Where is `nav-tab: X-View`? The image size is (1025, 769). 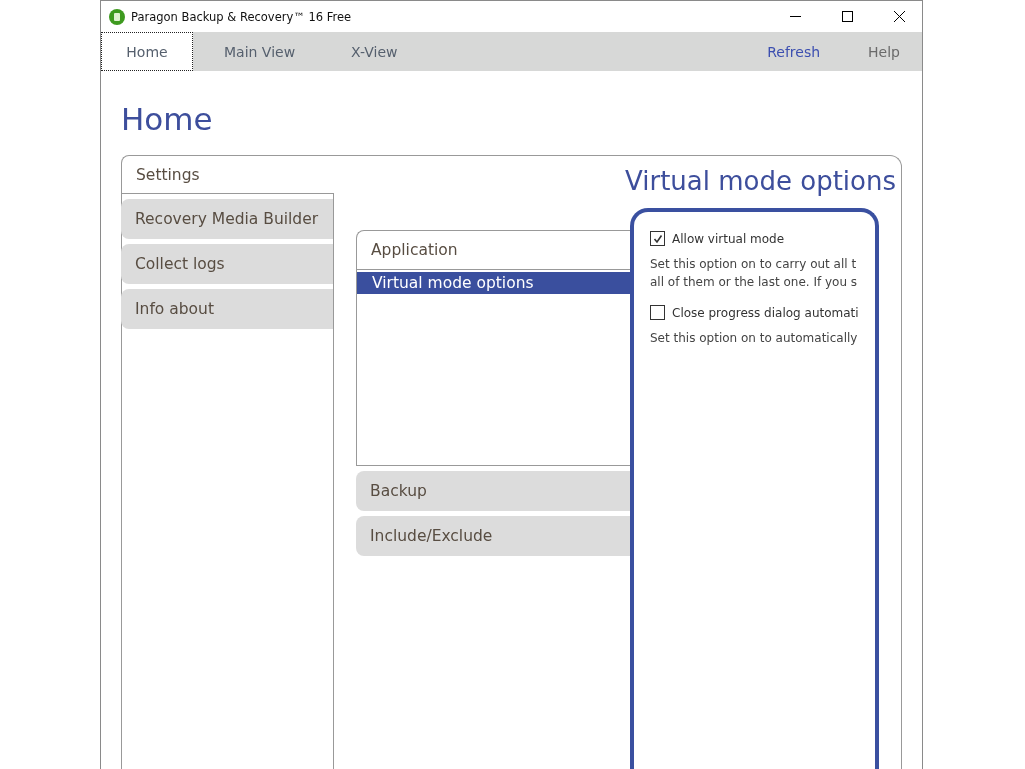 nav-tab: X-View is located at coordinates (374, 51).